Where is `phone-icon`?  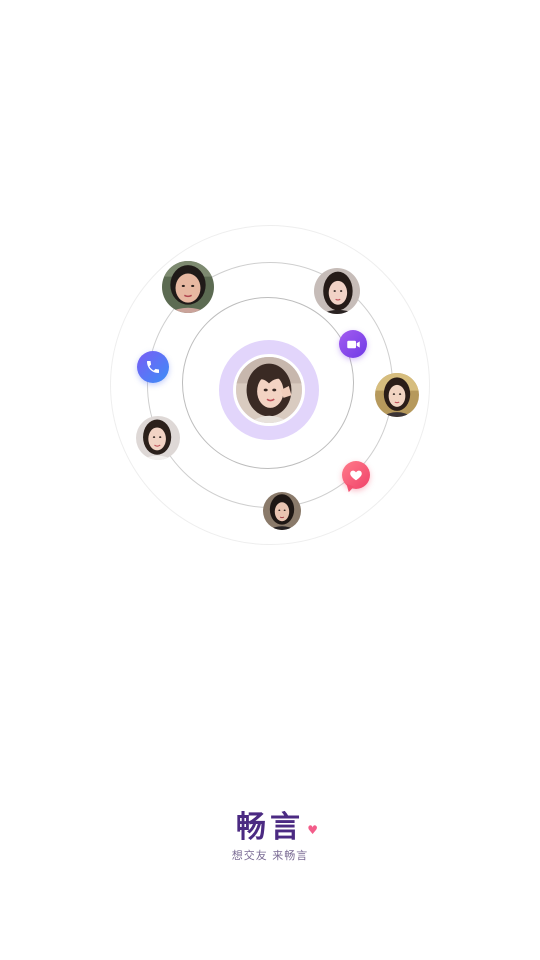
phone-icon is located at coordinates (153, 367).